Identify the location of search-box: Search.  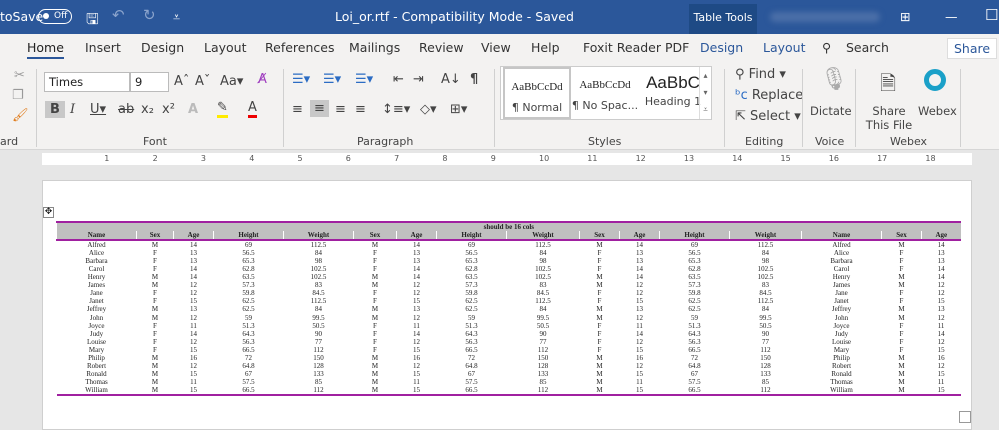
(867, 47).